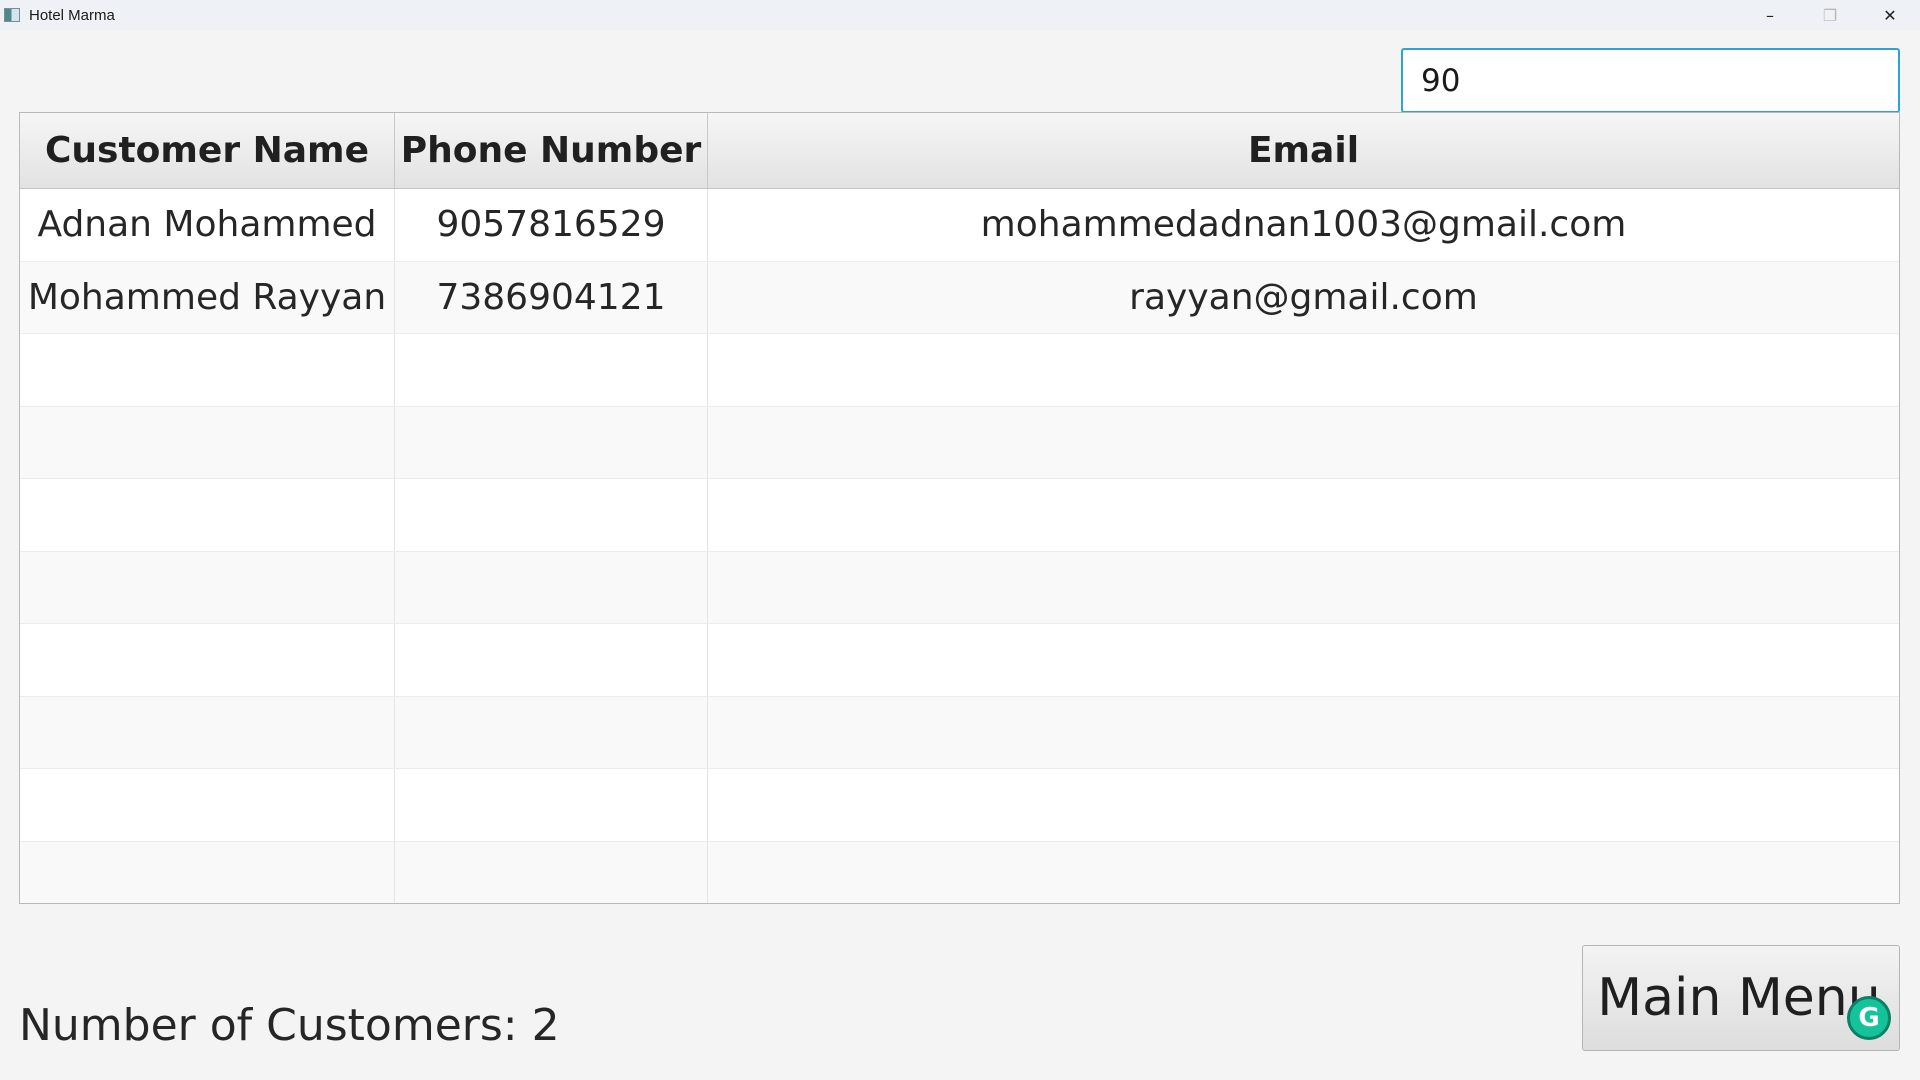  Describe the element at coordinates (289, 1025) in the screenshot. I see `customer-count-label: Number of Customers: 2` at that location.